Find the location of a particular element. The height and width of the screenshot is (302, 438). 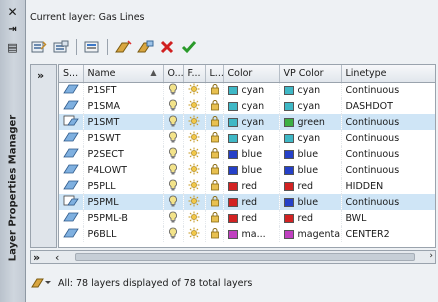

scrollbar-thumb is located at coordinates (245, 257).